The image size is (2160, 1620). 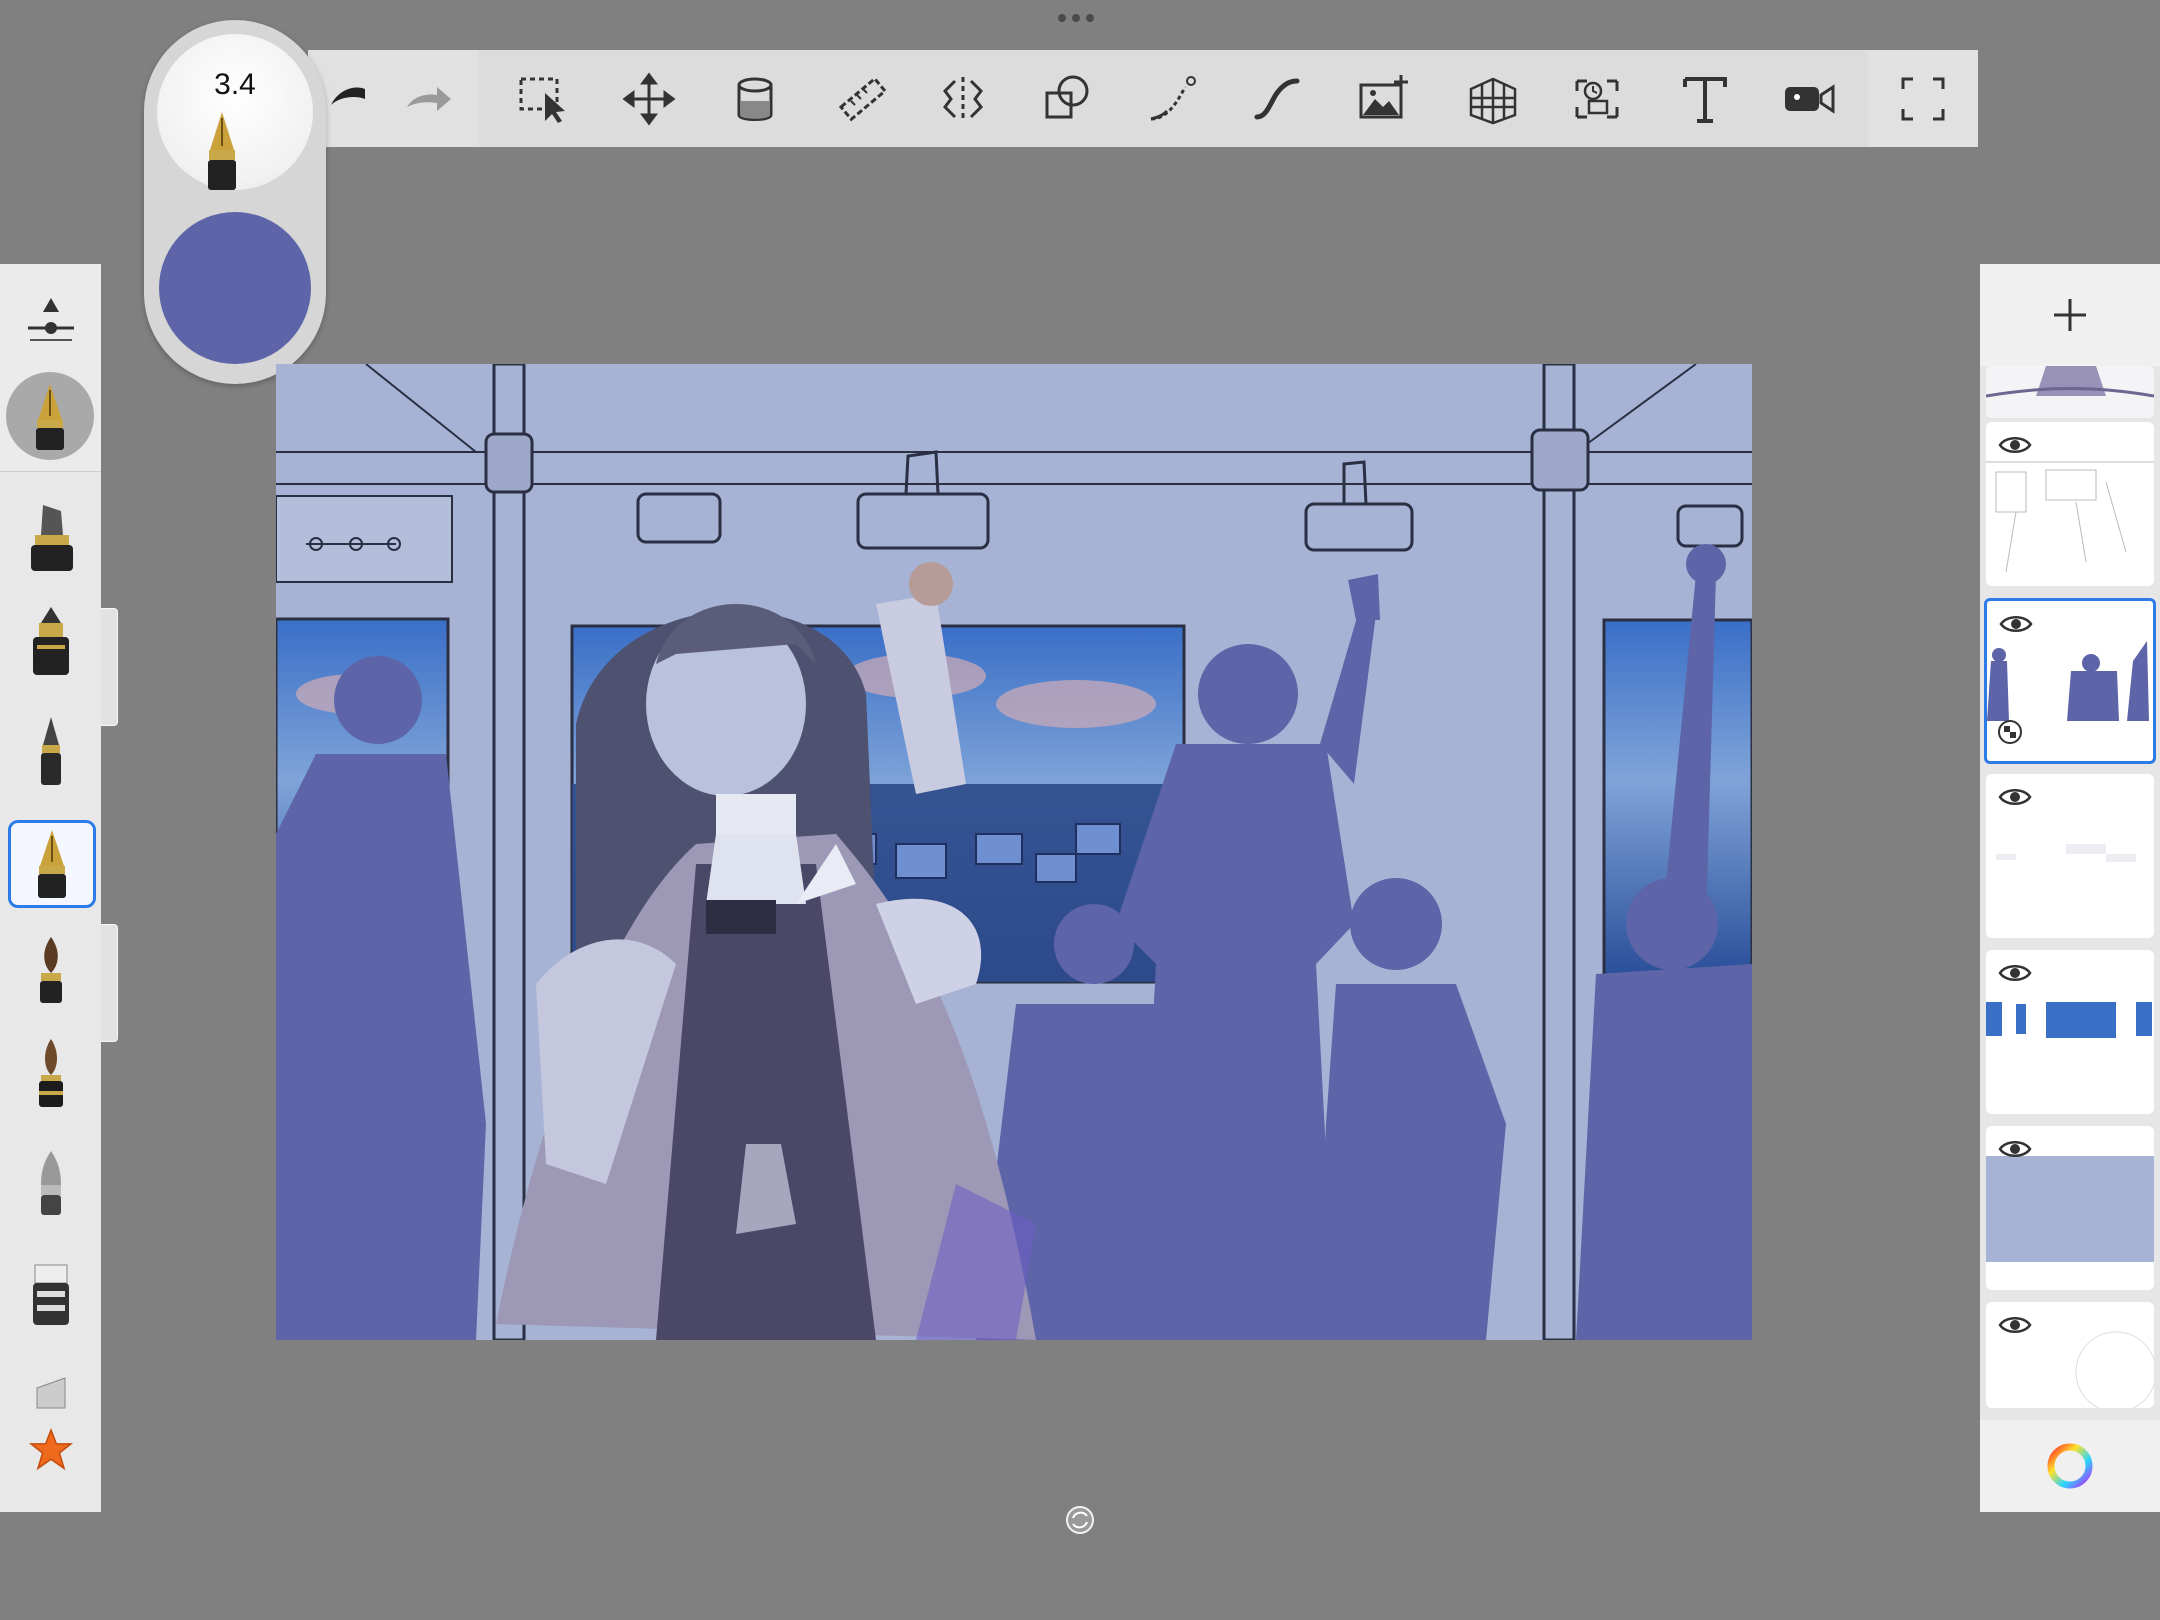 I want to click on color-editor-button, so click(x=2070, y=1466).